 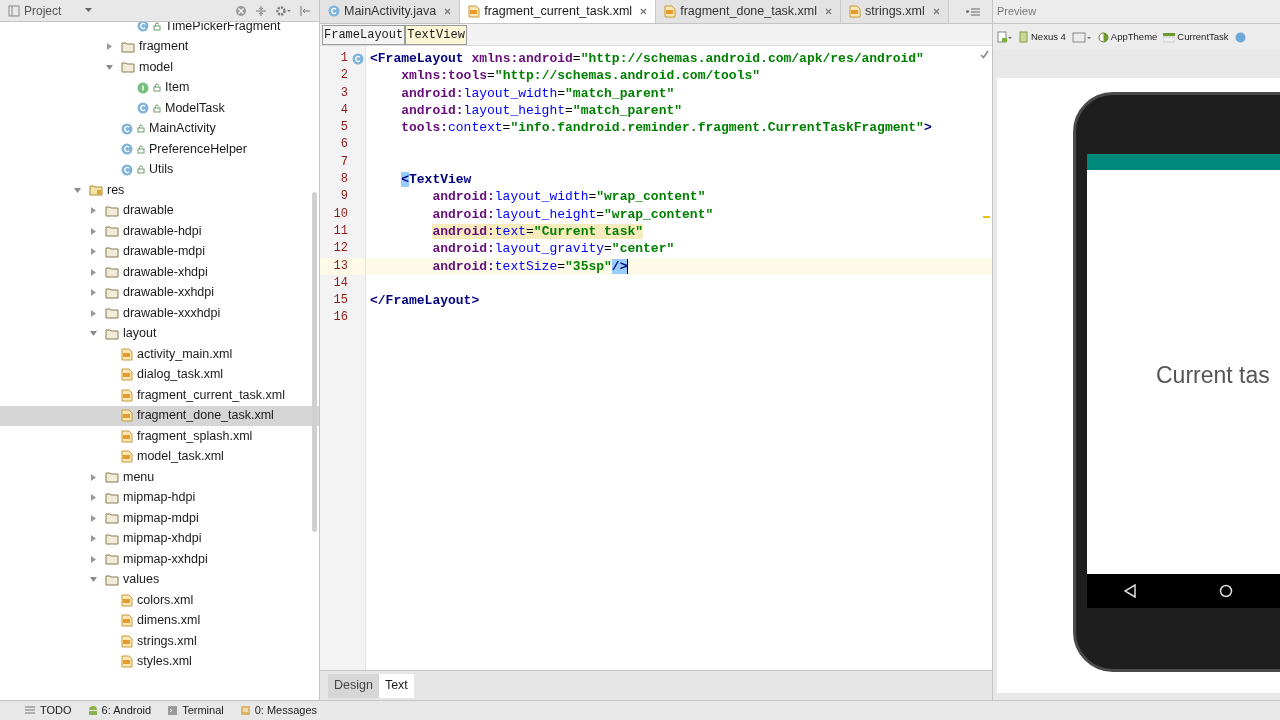 I want to click on editor-tab: fragment_done_task.xml, so click(x=749, y=11).